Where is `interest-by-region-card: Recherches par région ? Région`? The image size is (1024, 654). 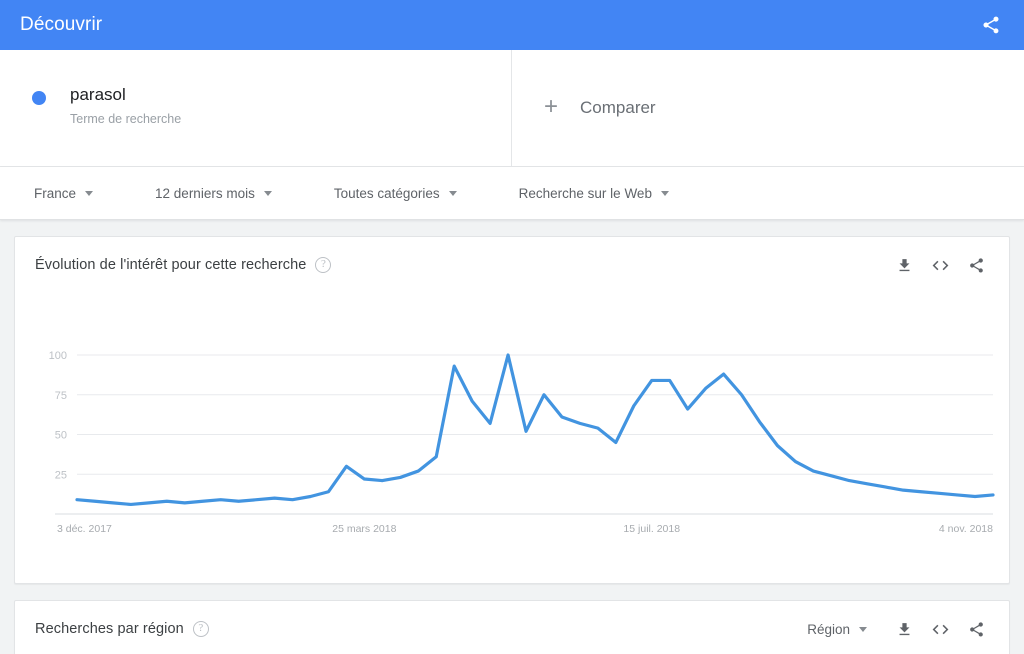 interest-by-region-card: Recherches par région ? Région is located at coordinates (512, 627).